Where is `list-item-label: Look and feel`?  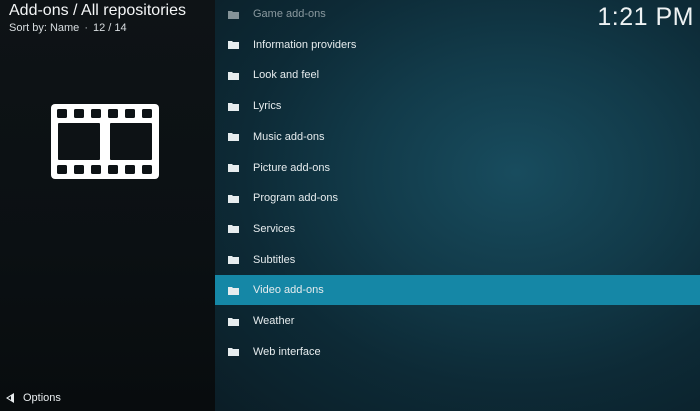
list-item-label: Look and feel is located at coordinates (286, 75).